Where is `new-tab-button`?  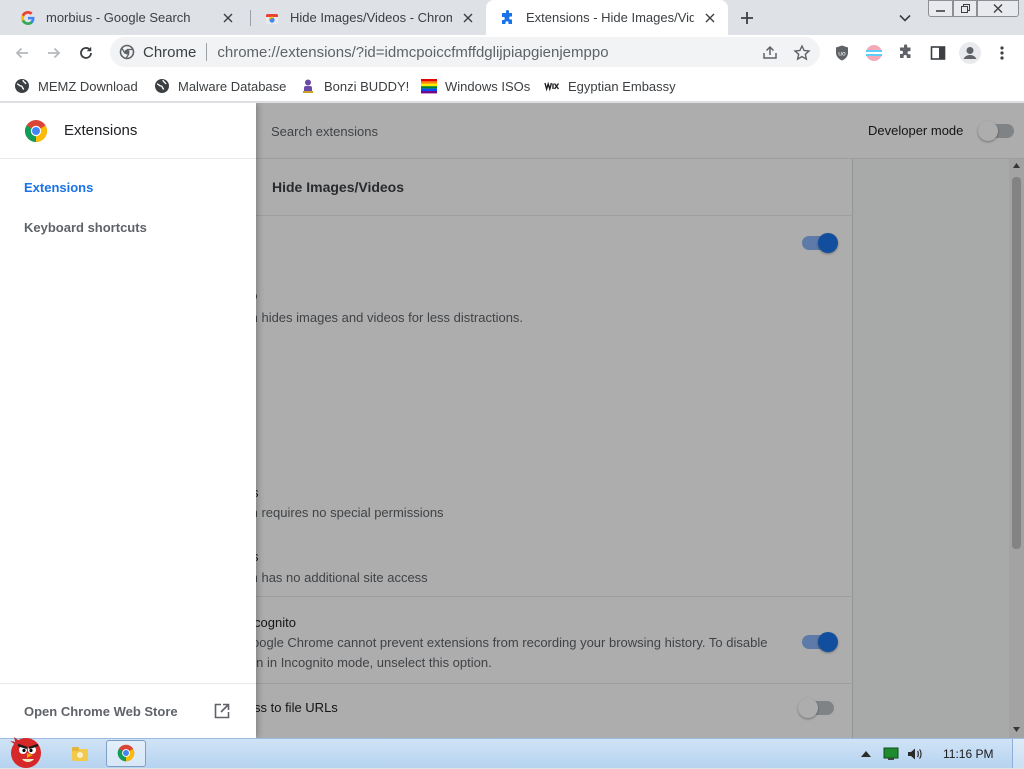
new-tab-button is located at coordinates (747, 18).